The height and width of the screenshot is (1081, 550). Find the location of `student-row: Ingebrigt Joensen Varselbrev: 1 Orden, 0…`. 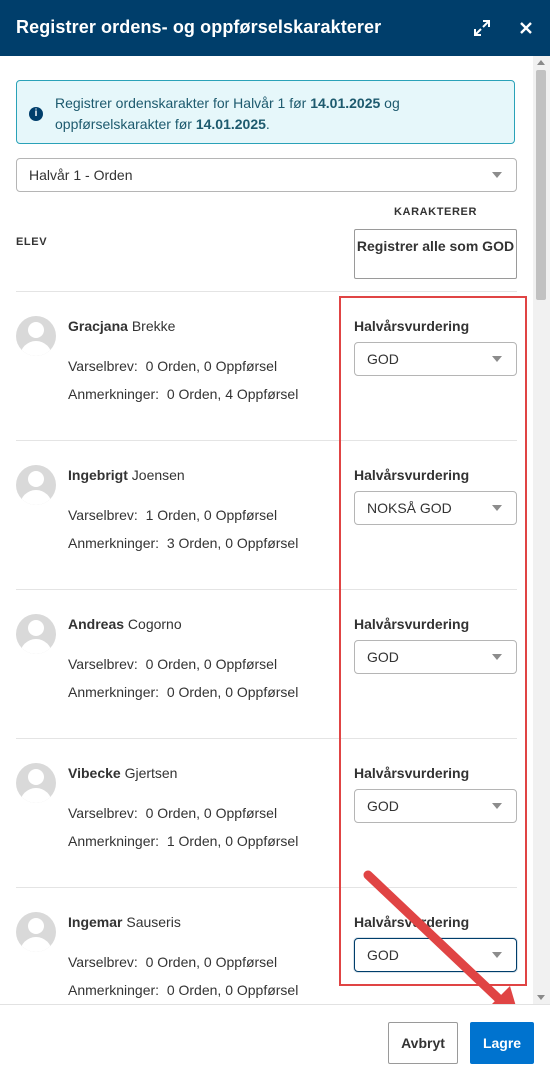

student-row: Ingebrigt Joensen Varselbrev: 1 Orden, 0… is located at coordinates (266, 515).